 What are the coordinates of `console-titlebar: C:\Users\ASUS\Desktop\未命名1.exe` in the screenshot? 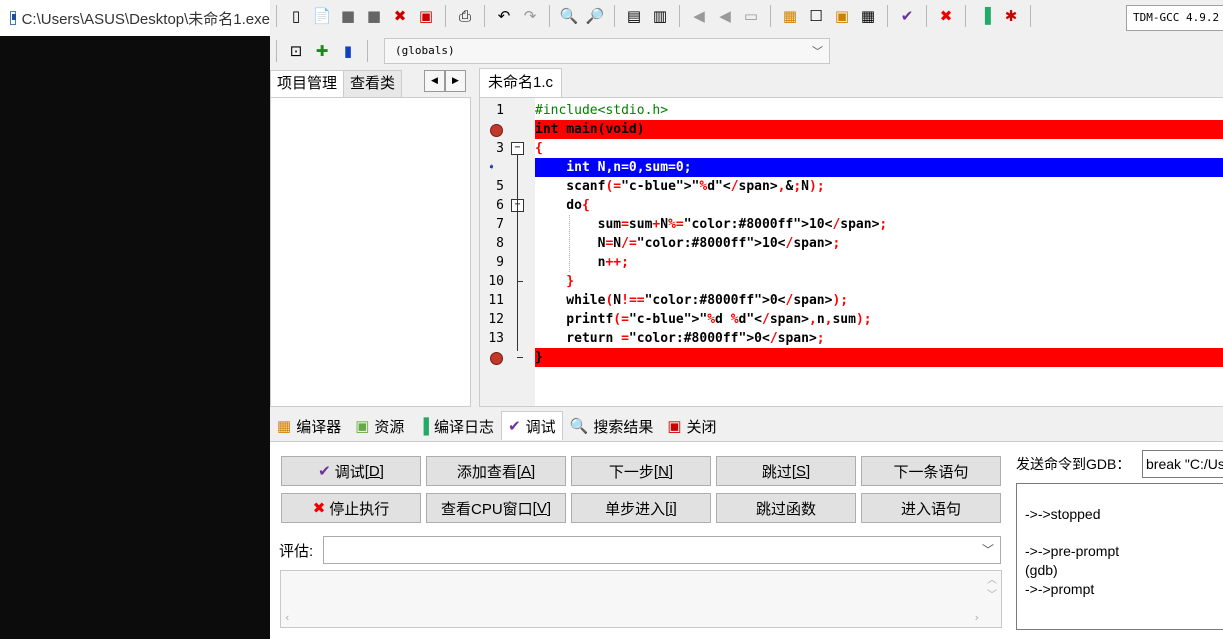 It's located at (135, 18).